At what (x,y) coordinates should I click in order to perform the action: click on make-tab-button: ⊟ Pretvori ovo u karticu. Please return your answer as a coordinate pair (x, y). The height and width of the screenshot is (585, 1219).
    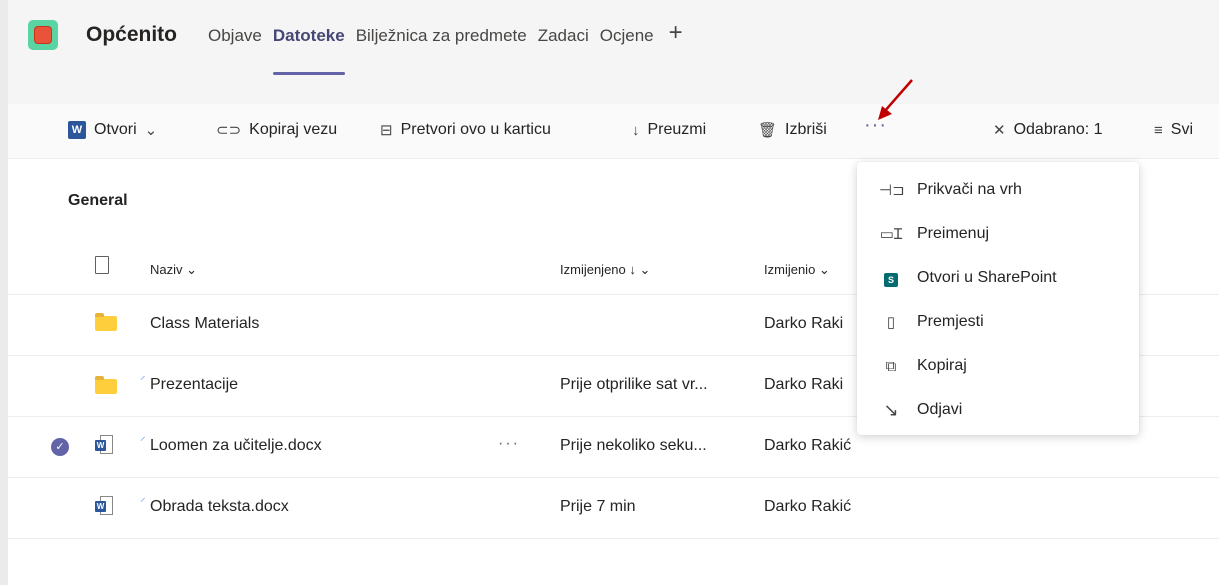
    Looking at the image, I should click on (465, 130).